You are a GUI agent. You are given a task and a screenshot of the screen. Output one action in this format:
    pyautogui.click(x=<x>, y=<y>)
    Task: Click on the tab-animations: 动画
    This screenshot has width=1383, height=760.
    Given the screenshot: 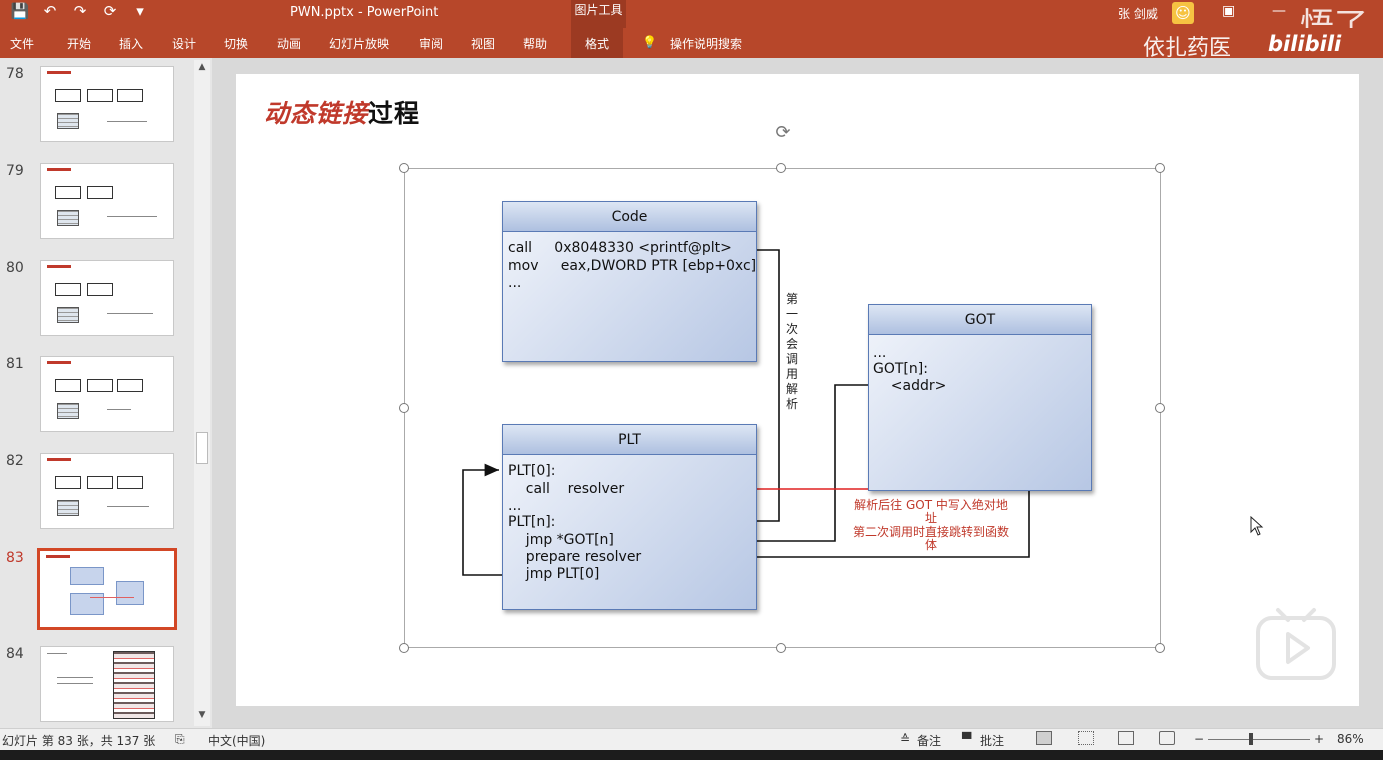 What is the action you would take?
    pyautogui.click(x=289, y=43)
    